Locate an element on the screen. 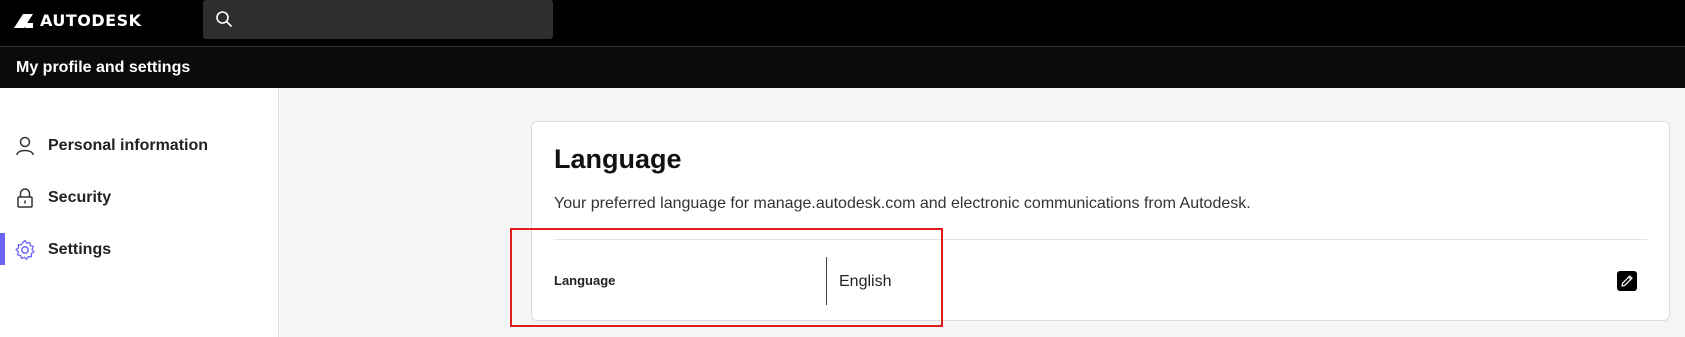 This screenshot has height=337, width=1685. autodesk-logo: AUTODESK is located at coordinates (78, 20).